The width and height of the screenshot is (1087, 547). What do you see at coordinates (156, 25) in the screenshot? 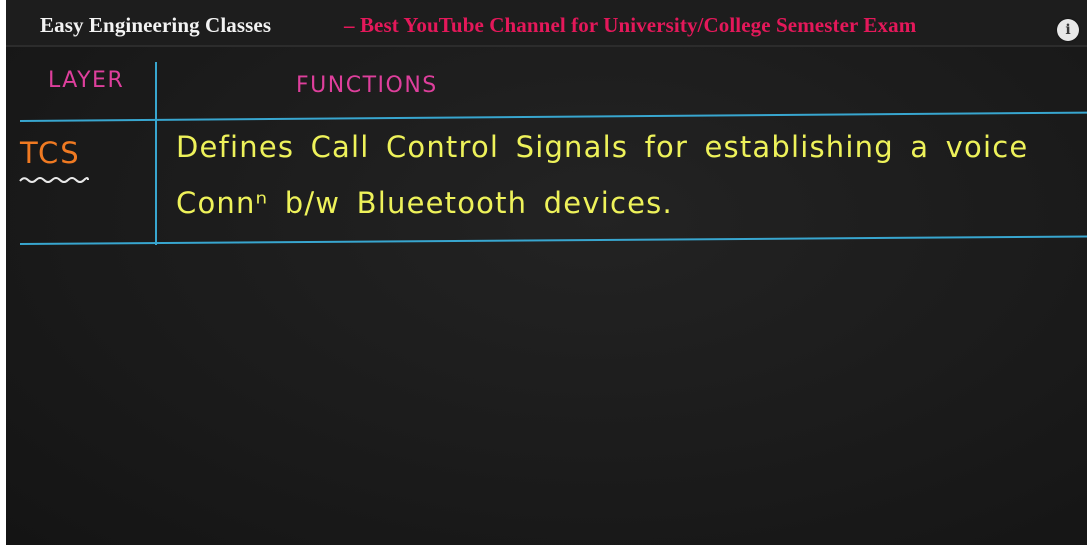
I see `channel-name: Easy Engineering Classes` at bounding box center [156, 25].